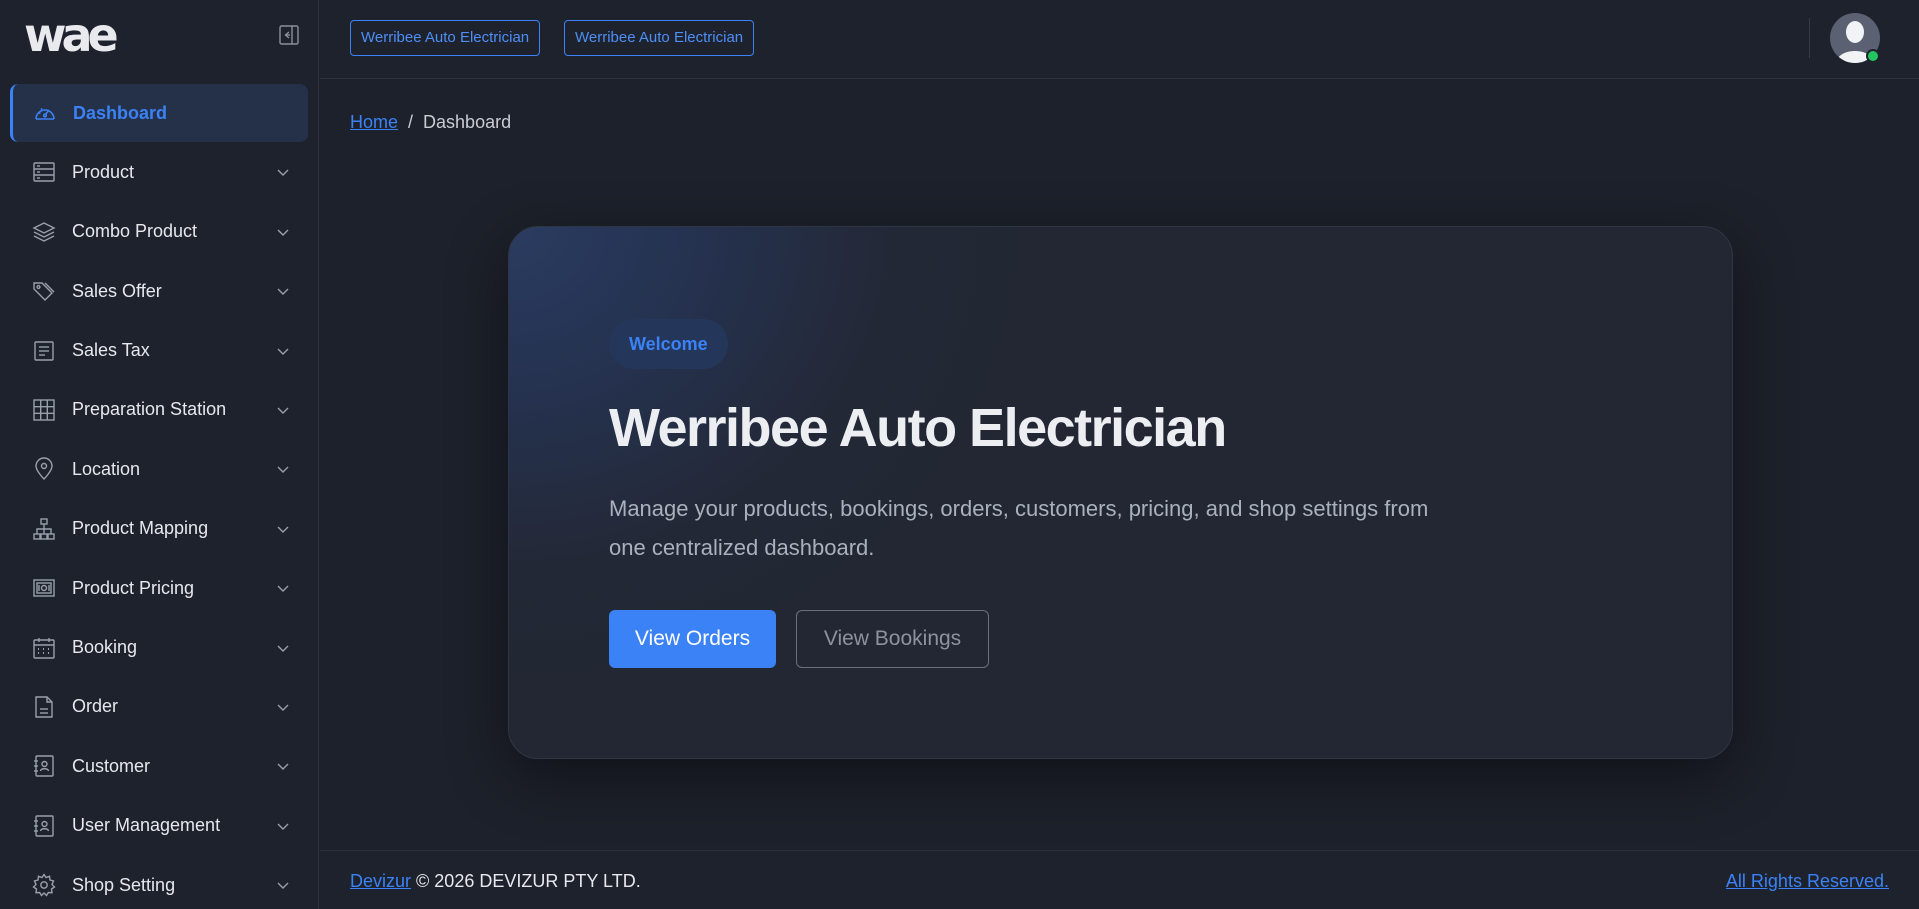 This screenshot has width=1919, height=909. Describe the element at coordinates (111, 765) in the screenshot. I see `sidebar-item-label: Customer` at that location.